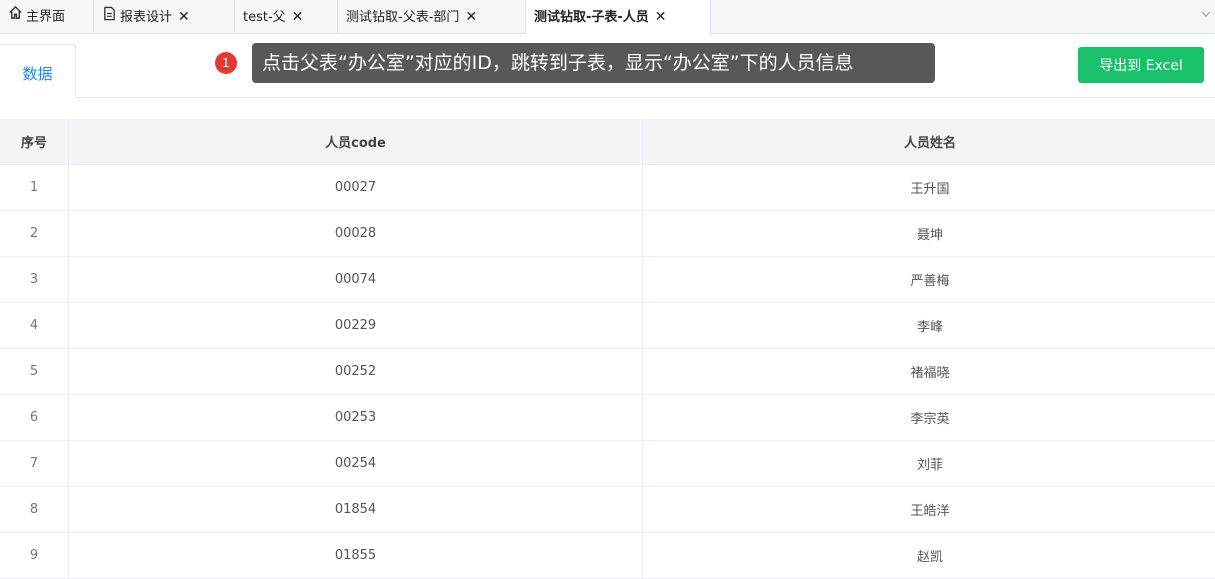  I want to click on document-icon, so click(109, 18).